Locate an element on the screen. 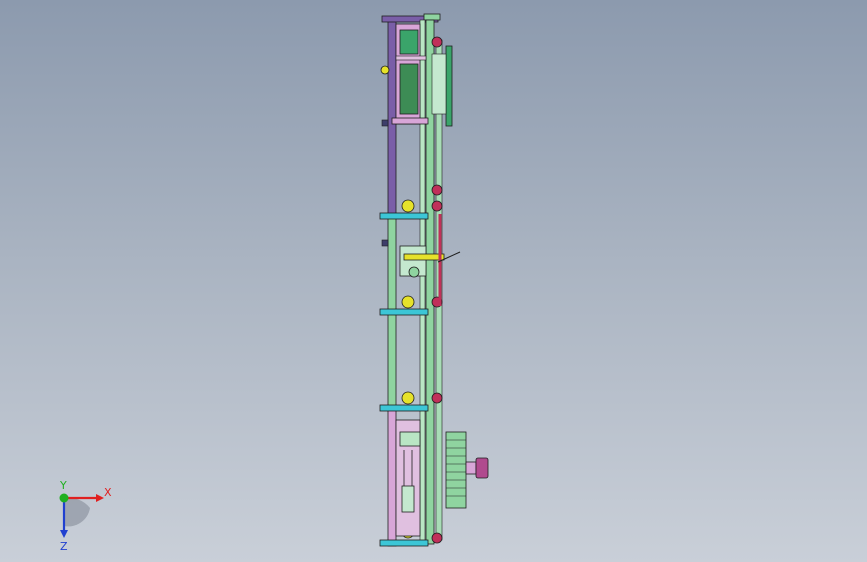  upper-green-block is located at coordinates (409, 42).